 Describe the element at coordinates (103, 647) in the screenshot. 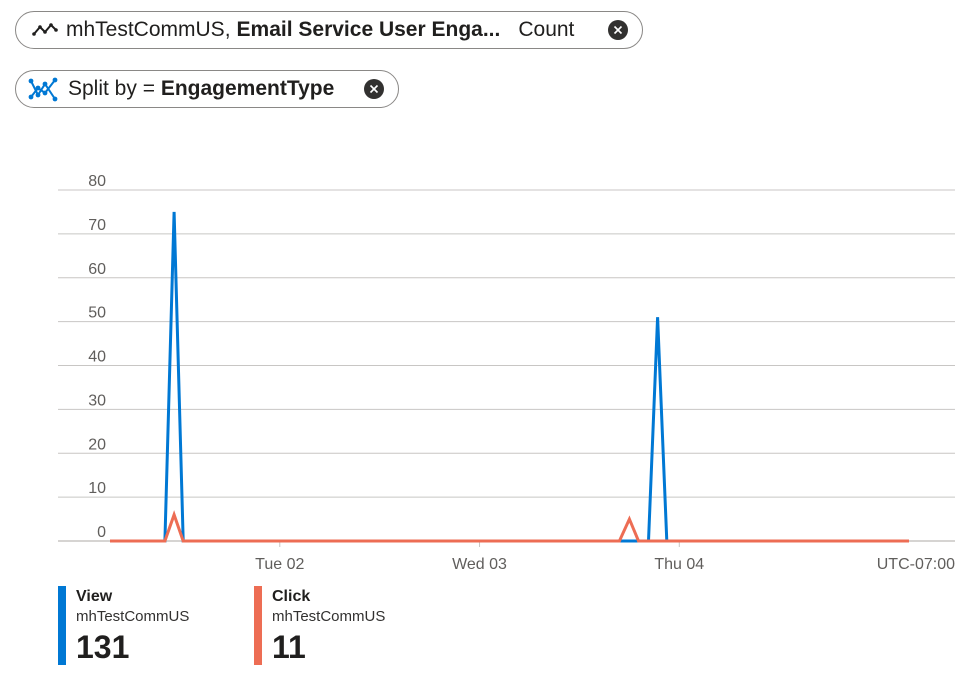

I see `legend-series-total: 131` at that location.